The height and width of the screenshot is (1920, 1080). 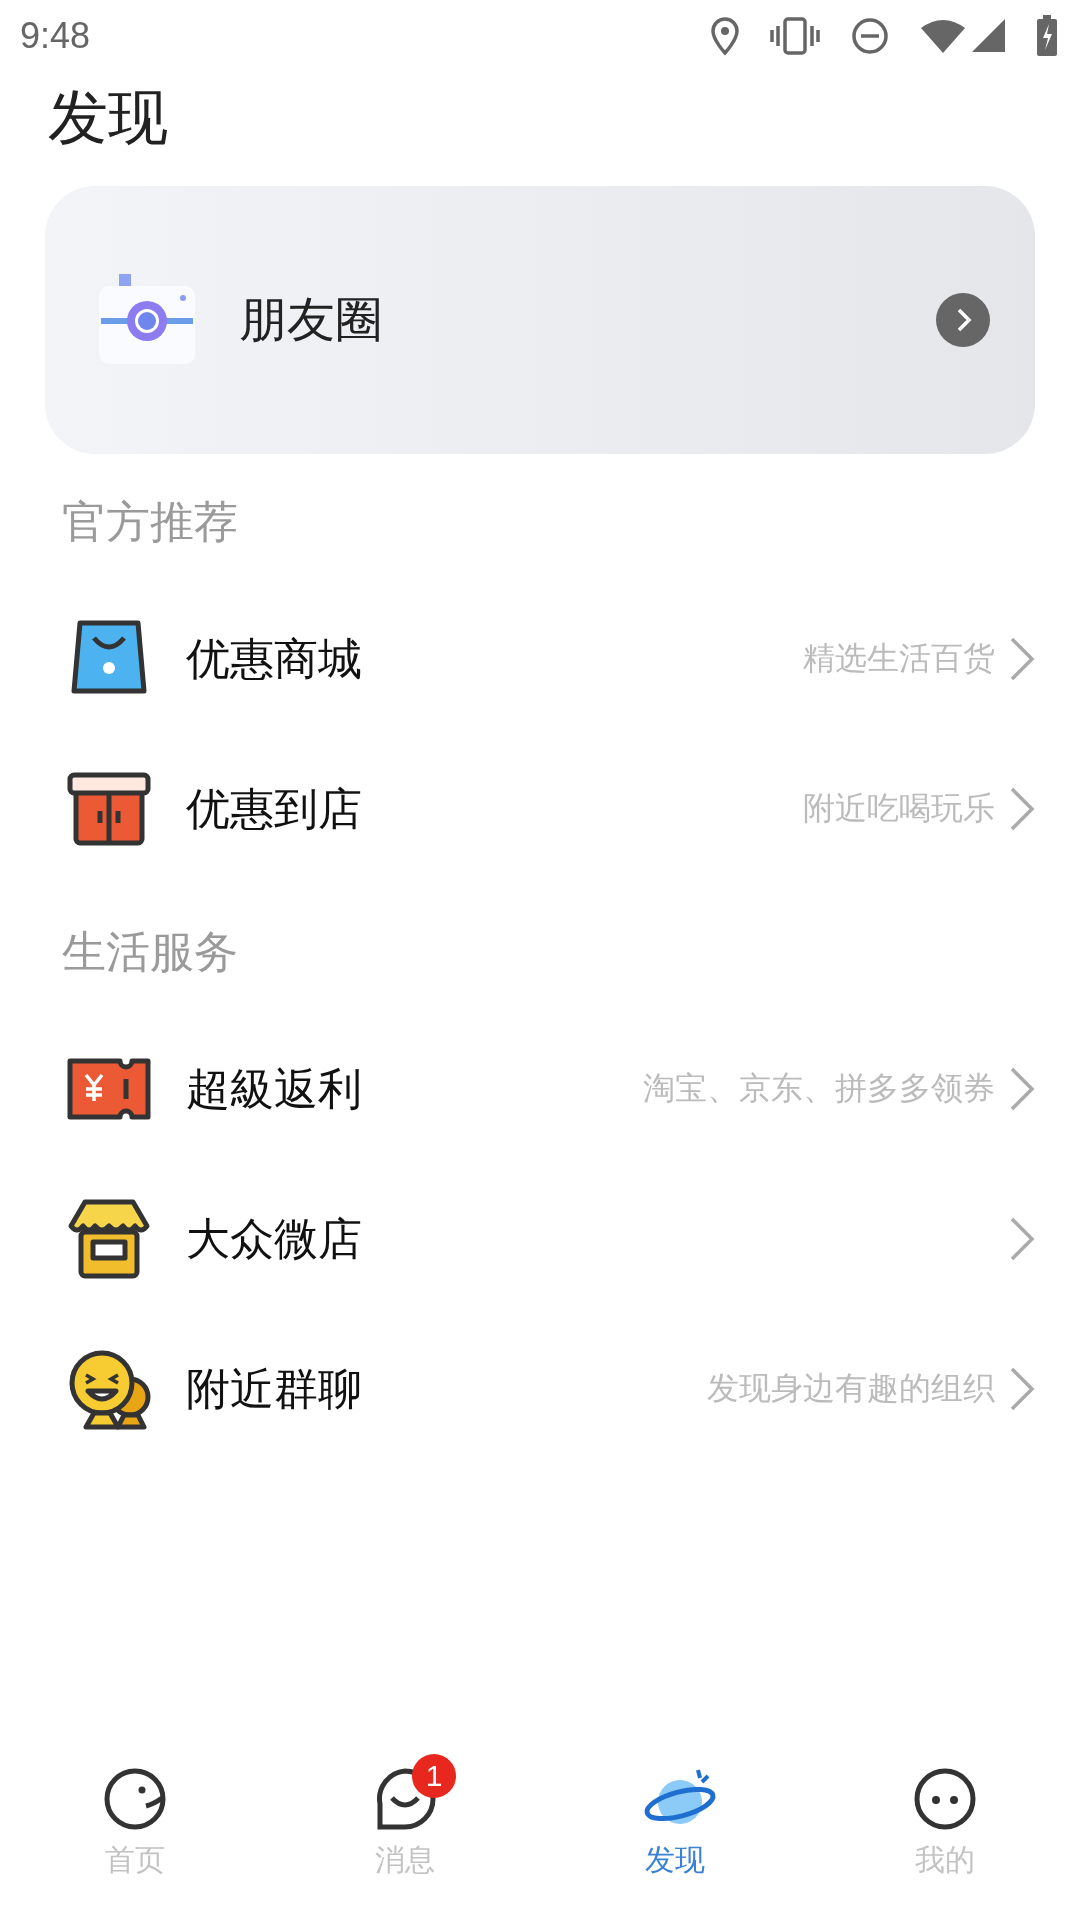 What do you see at coordinates (1047, 36) in the screenshot?
I see `battery-icon` at bounding box center [1047, 36].